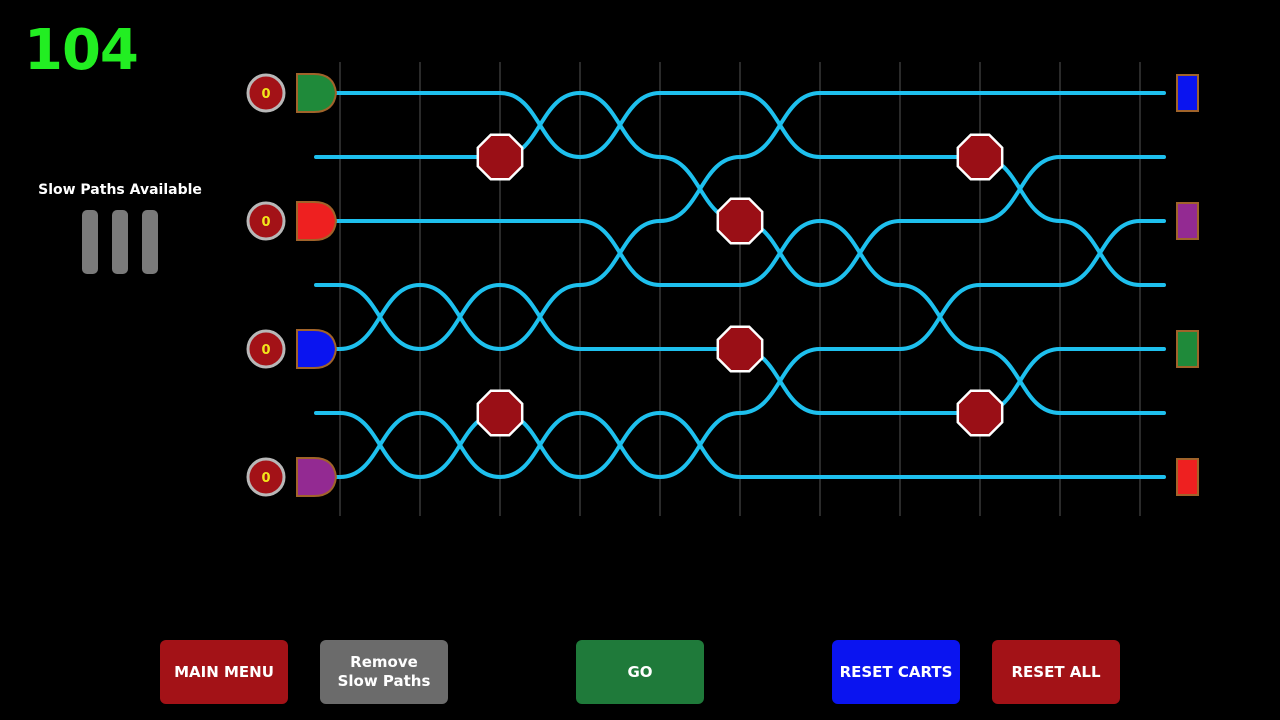 This screenshot has width=1280, height=720. I want to click on destination-red-icon, so click(1187, 477).